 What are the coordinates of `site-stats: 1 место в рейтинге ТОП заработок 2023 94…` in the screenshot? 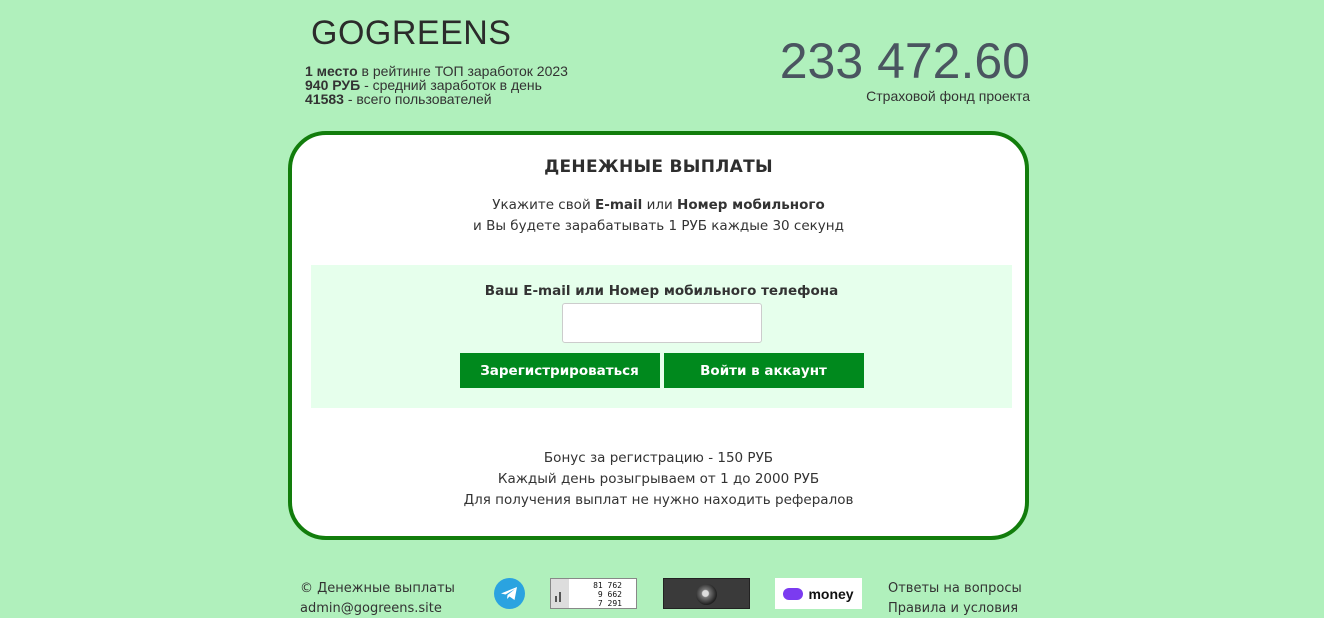 It's located at (436, 85).